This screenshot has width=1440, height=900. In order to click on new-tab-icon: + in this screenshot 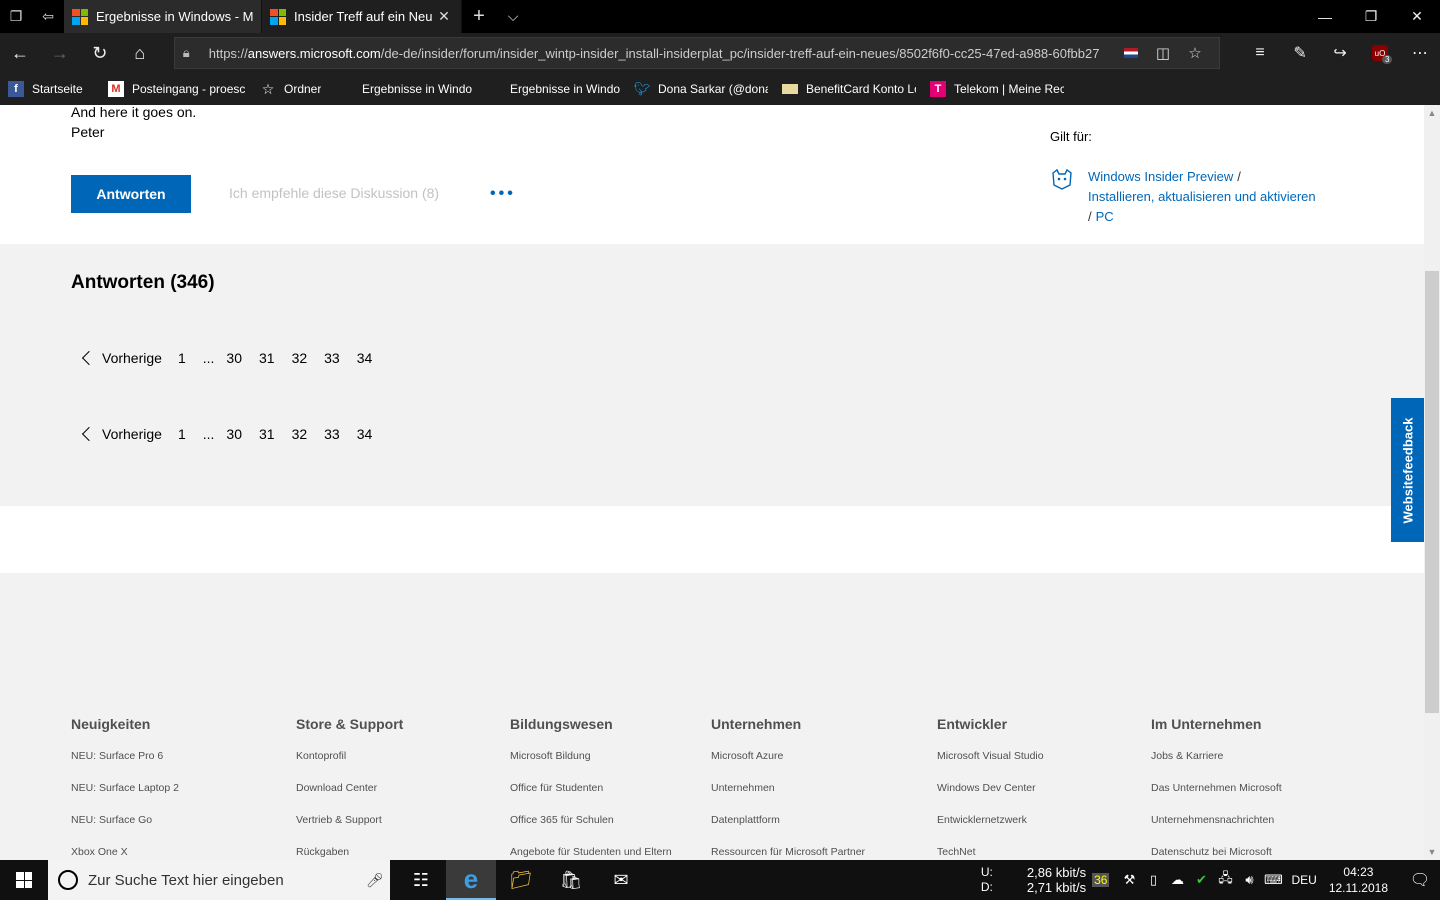, I will do `click(479, 16)`.